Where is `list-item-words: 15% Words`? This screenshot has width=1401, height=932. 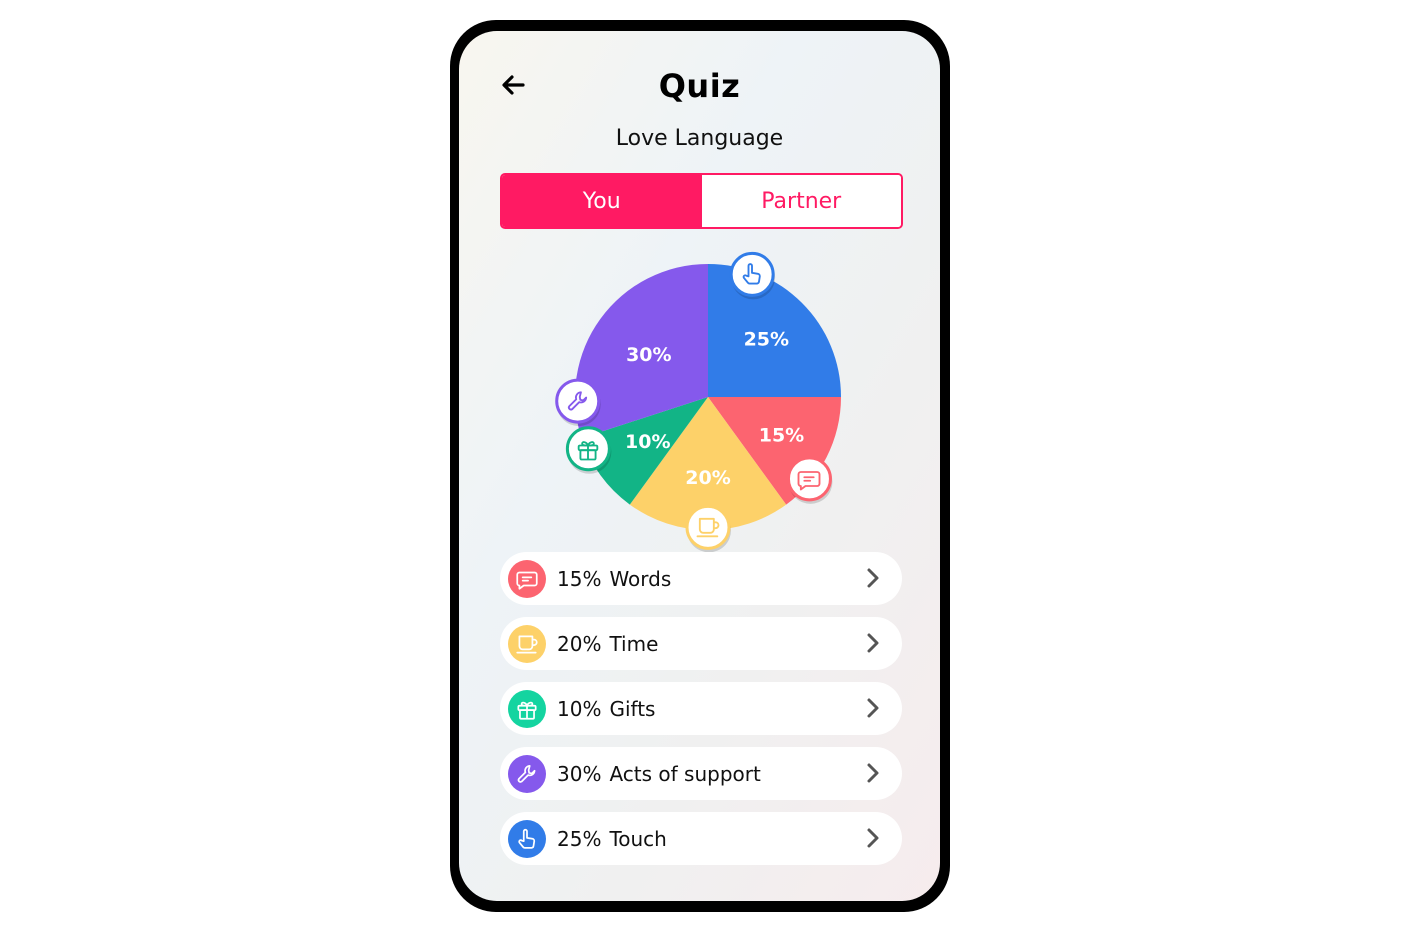
list-item-words: 15% Words is located at coordinates (701, 578).